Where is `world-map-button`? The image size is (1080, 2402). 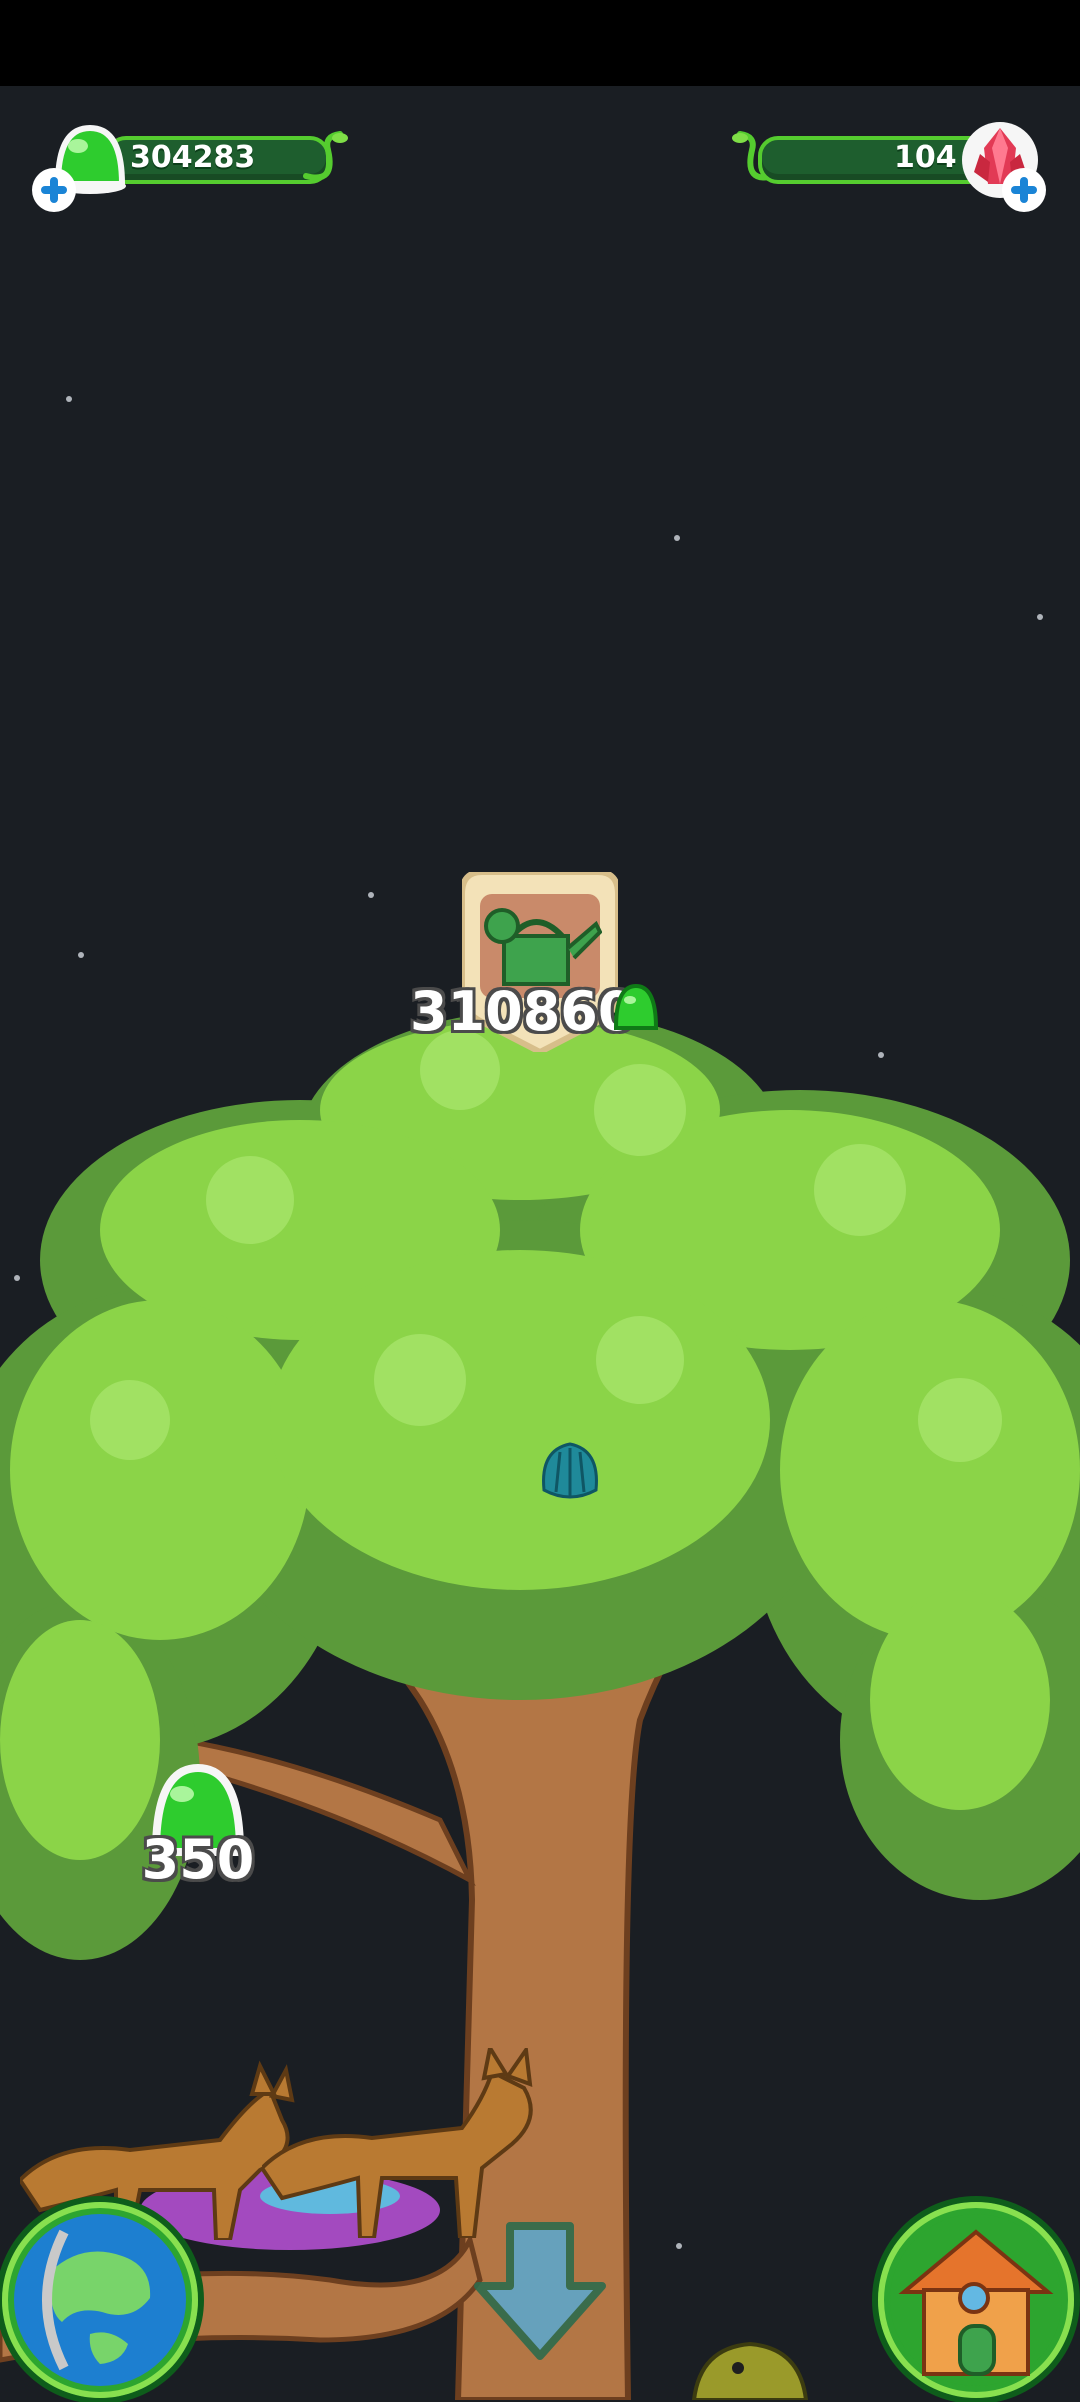 world-map-button is located at coordinates (100, 2300).